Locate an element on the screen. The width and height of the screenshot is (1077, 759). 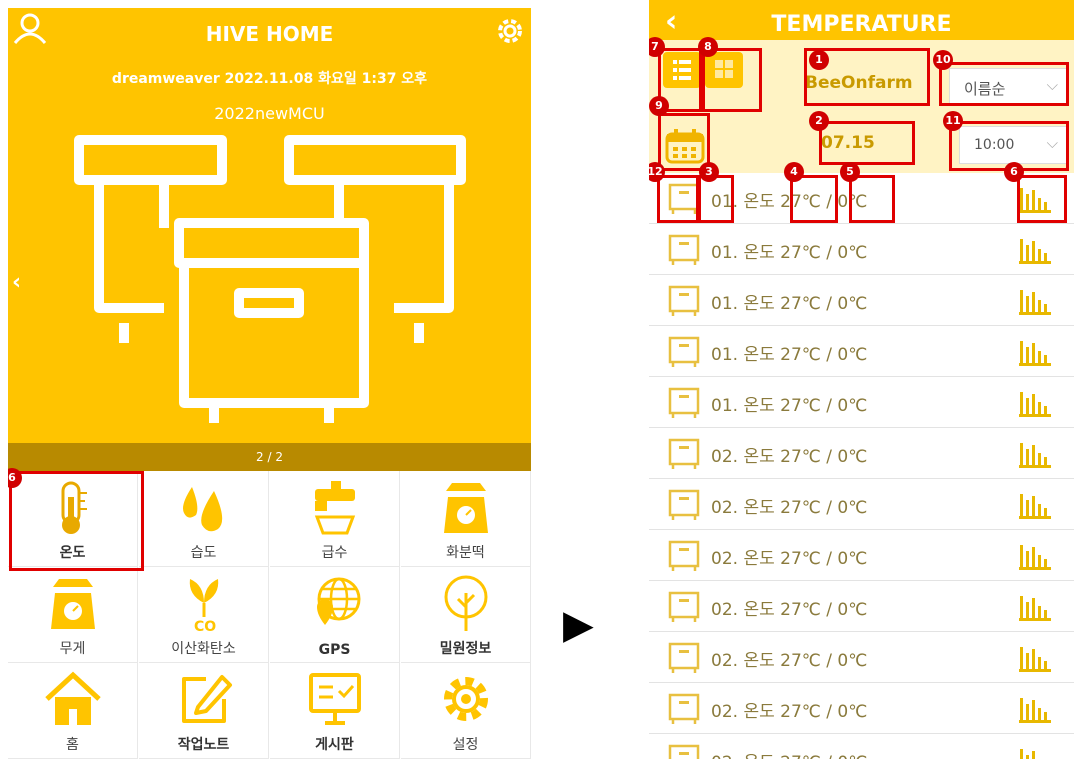
menu-label: 화분떡 is located at coordinates (465, 553).